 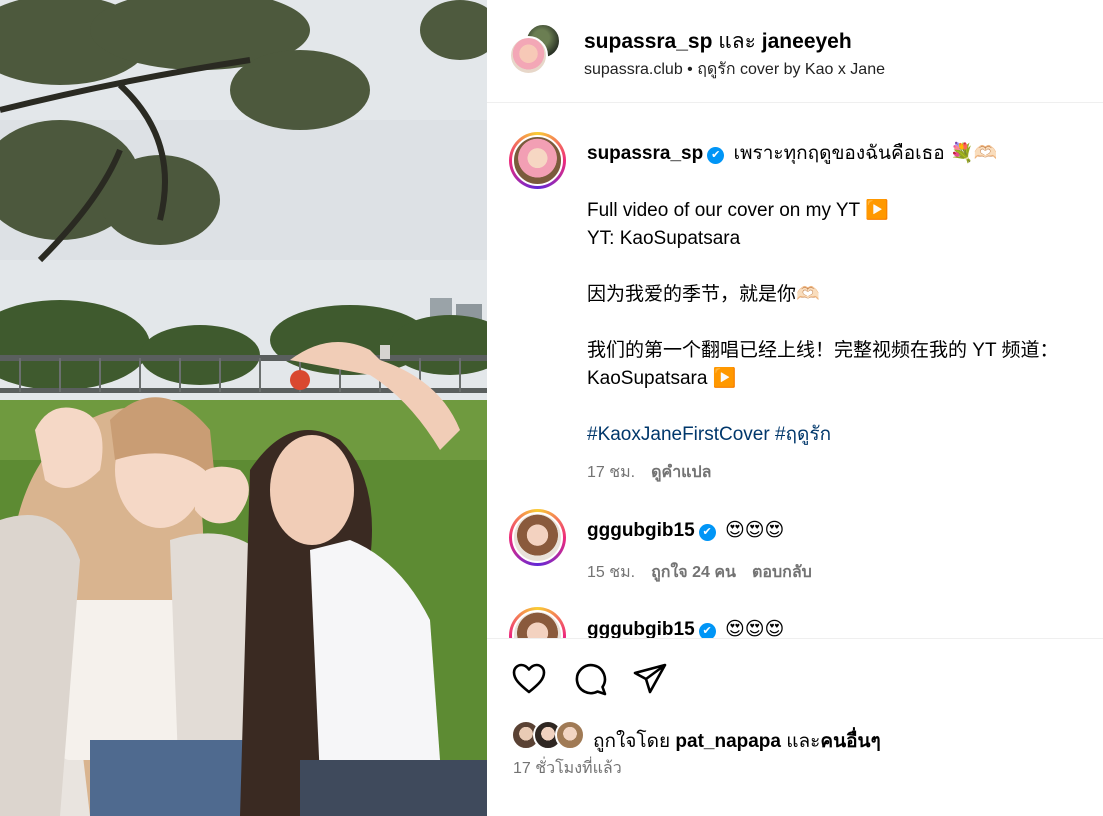 I want to click on caption-line: YT: KaoSupatsara, so click(x=664, y=238).